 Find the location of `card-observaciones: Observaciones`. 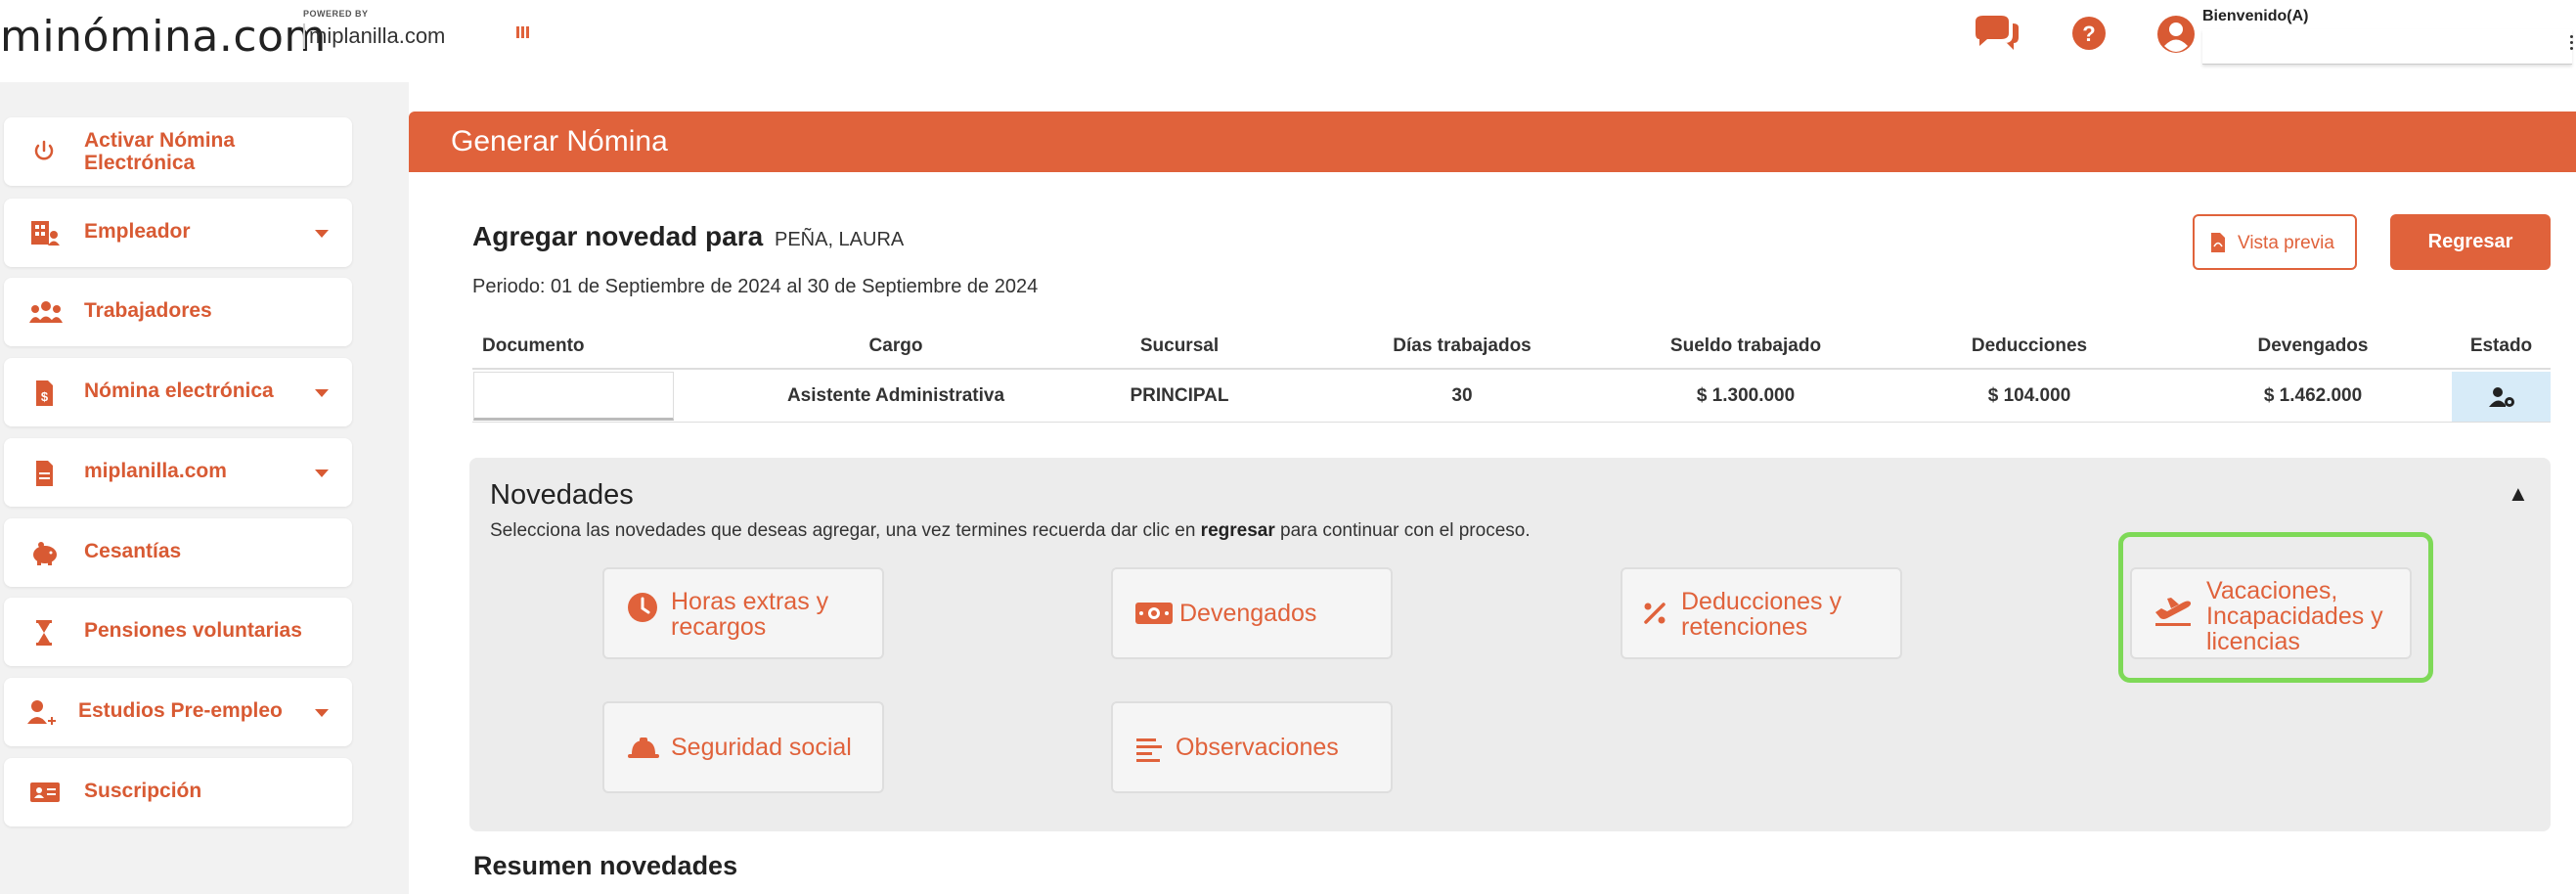

card-observaciones: Observaciones is located at coordinates (1252, 747).